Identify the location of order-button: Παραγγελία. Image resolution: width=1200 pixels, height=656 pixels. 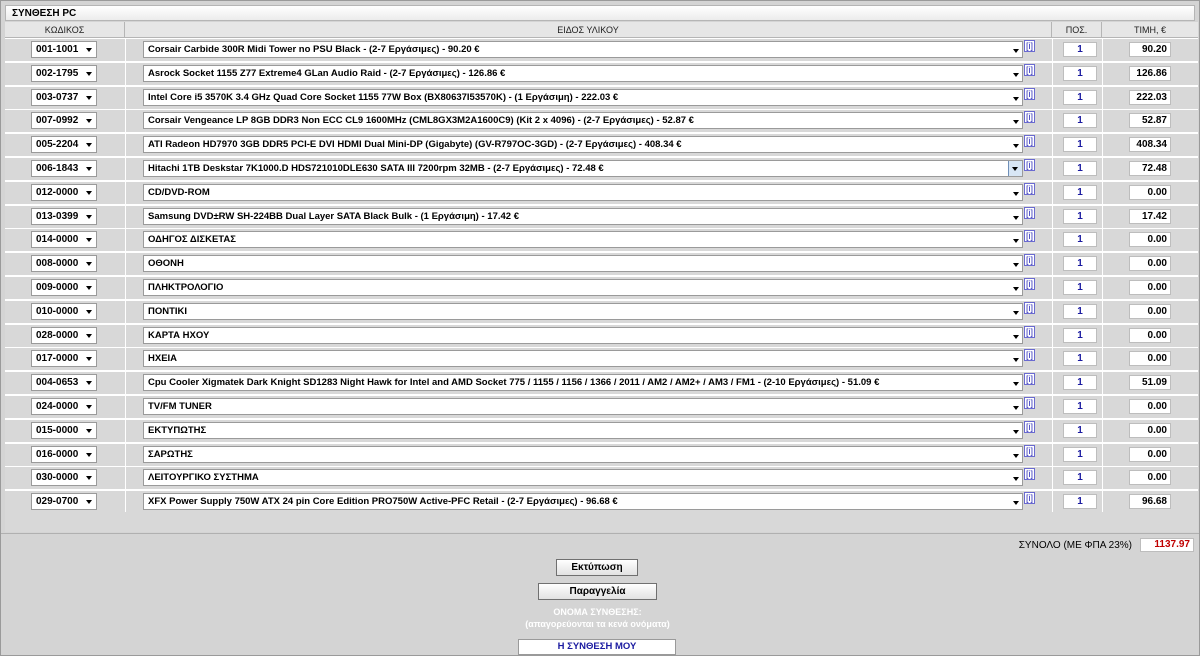
(597, 591).